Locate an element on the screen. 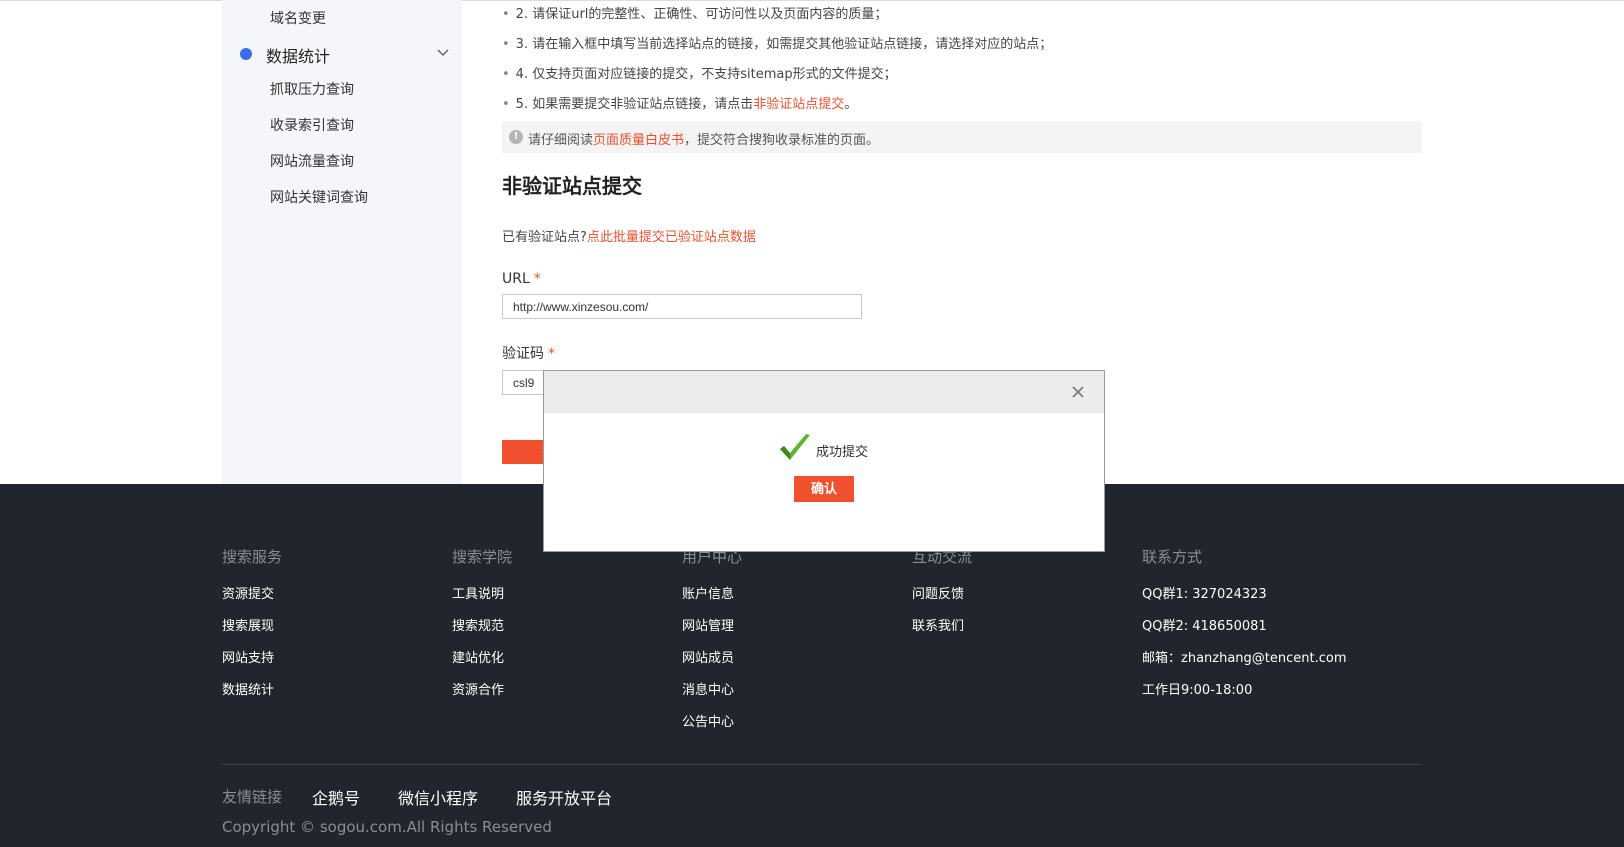 The width and height of the screenshot is (1624, 847). sidebar-group-label: 数据统计 is located at coordinates (298, 56).